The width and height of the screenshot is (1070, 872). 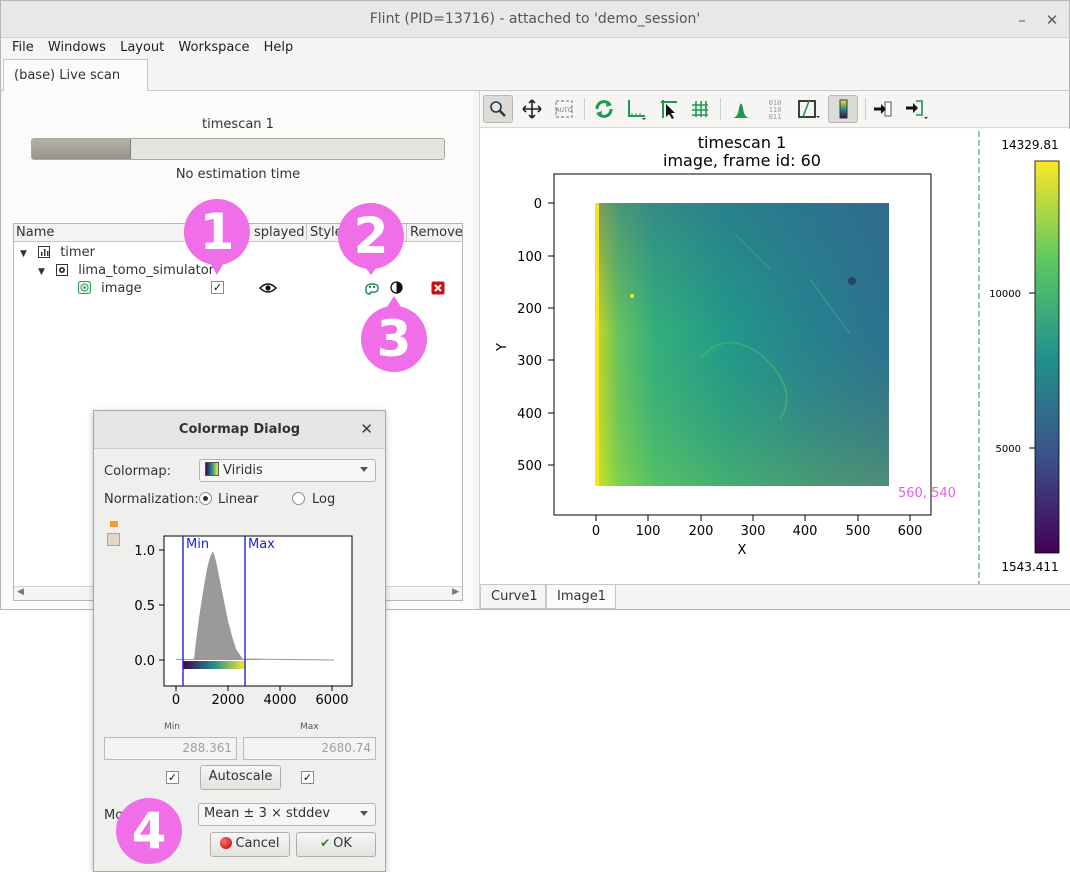 I want to click on min-field: 288.361, so click(x=170, y=748).